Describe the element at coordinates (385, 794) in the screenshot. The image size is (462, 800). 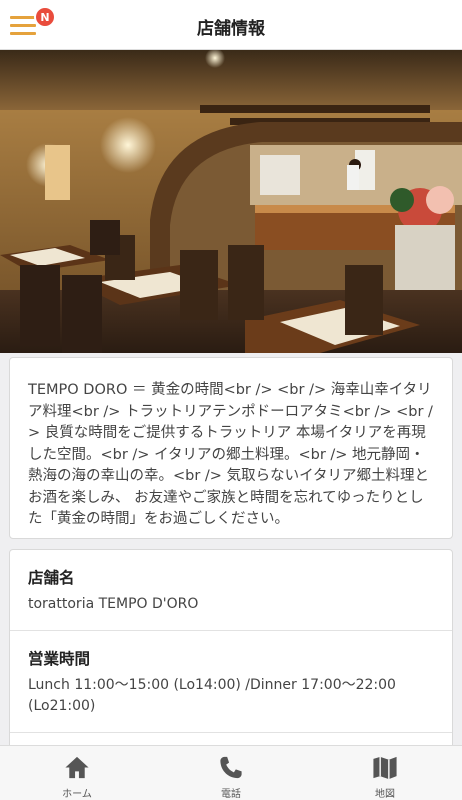
I see `tab-map-label: 地図` at that location.